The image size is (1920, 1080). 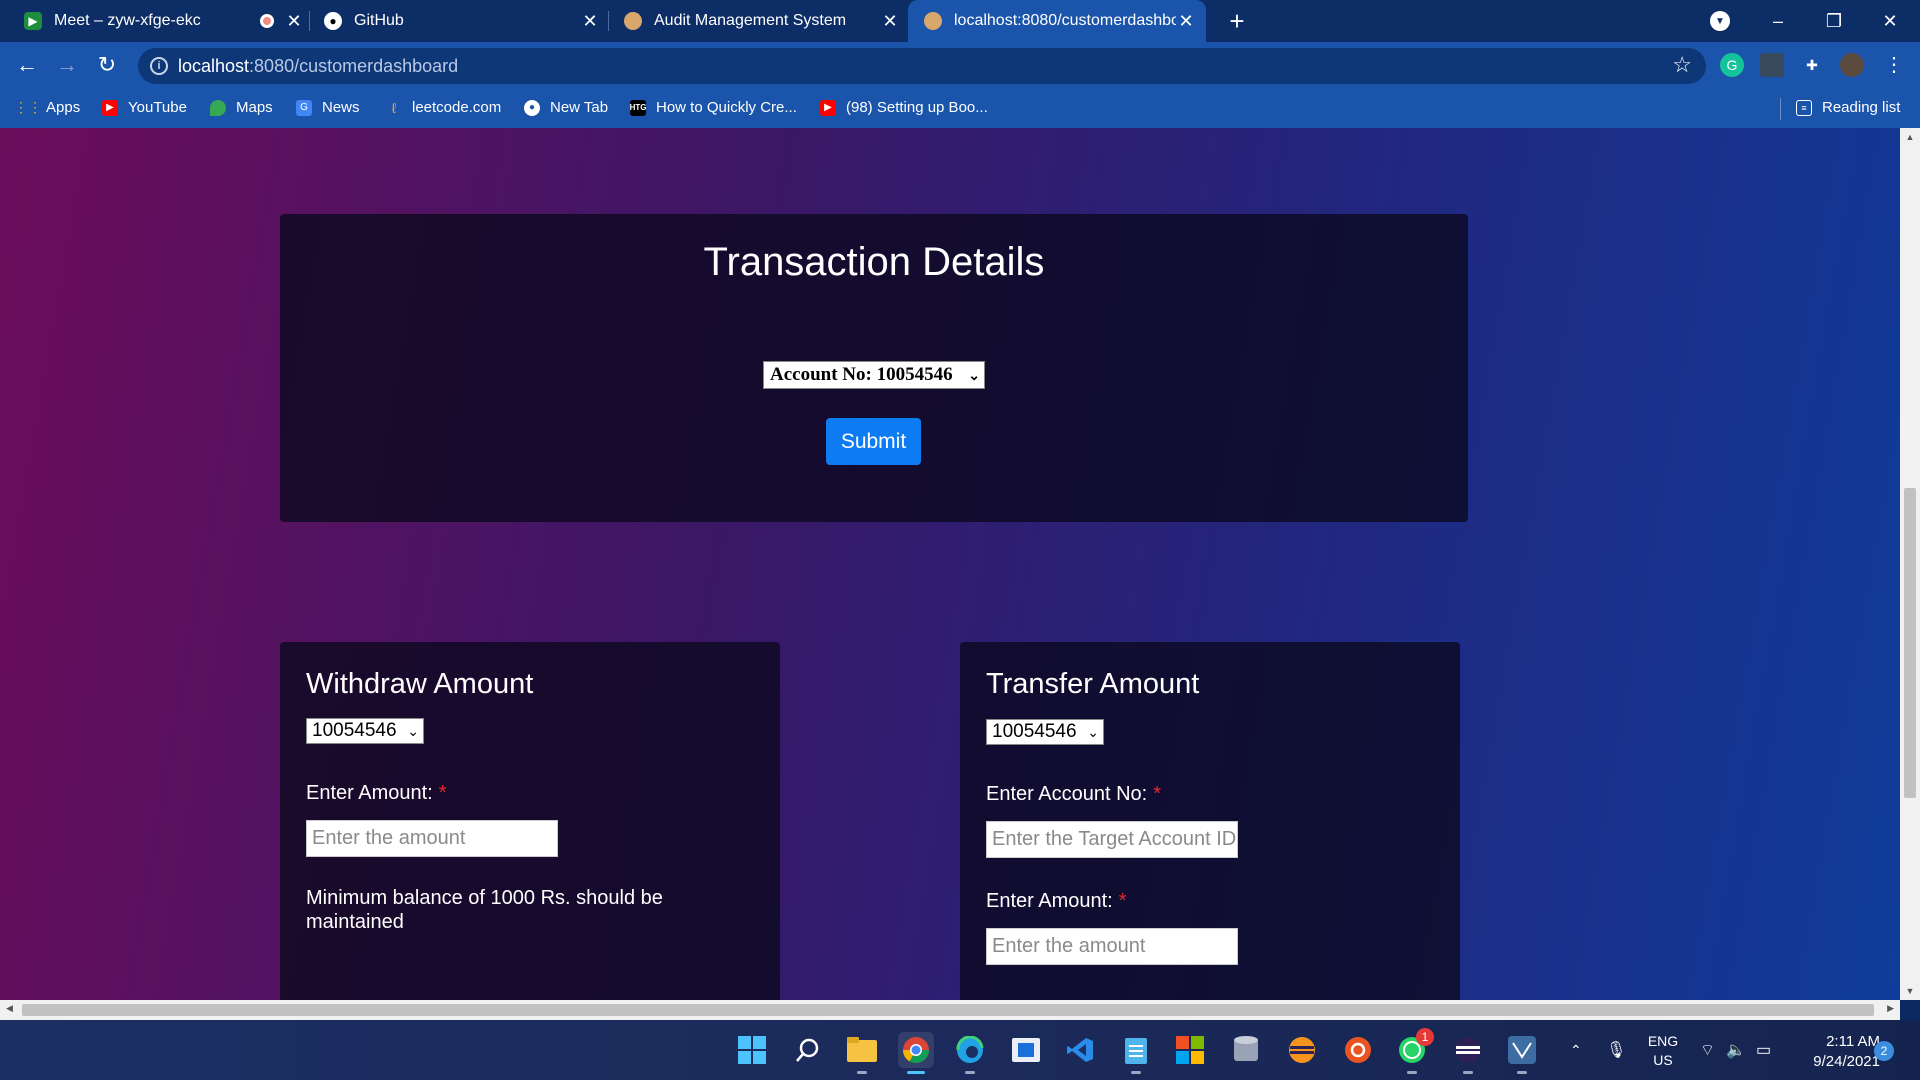 I want to click on scroll-up-icon: ▲, so click(x=1910, y=137).